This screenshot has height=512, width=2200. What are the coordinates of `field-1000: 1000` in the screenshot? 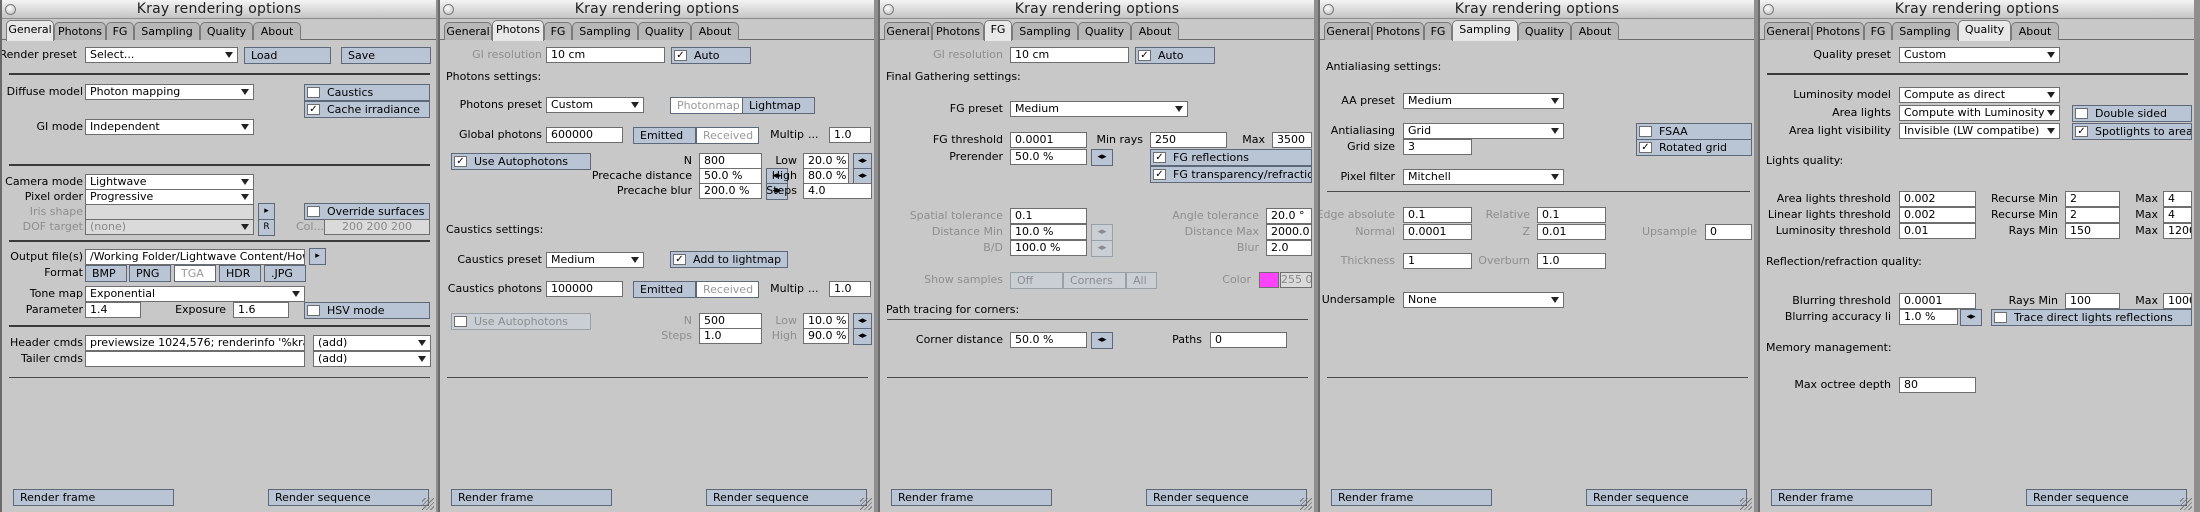 It's located at (2177, 301).